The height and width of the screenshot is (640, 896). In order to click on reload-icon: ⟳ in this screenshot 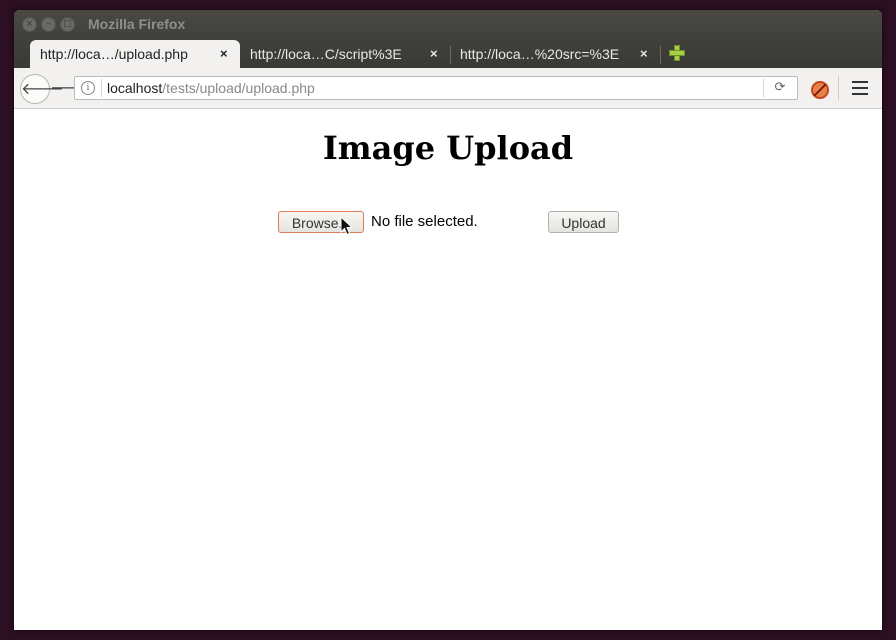, I will do `click(780, 88)`.